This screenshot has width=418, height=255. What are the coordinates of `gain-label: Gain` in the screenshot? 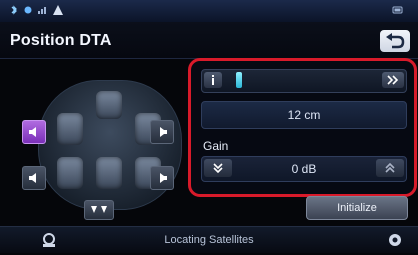 It's located at (216, 146).